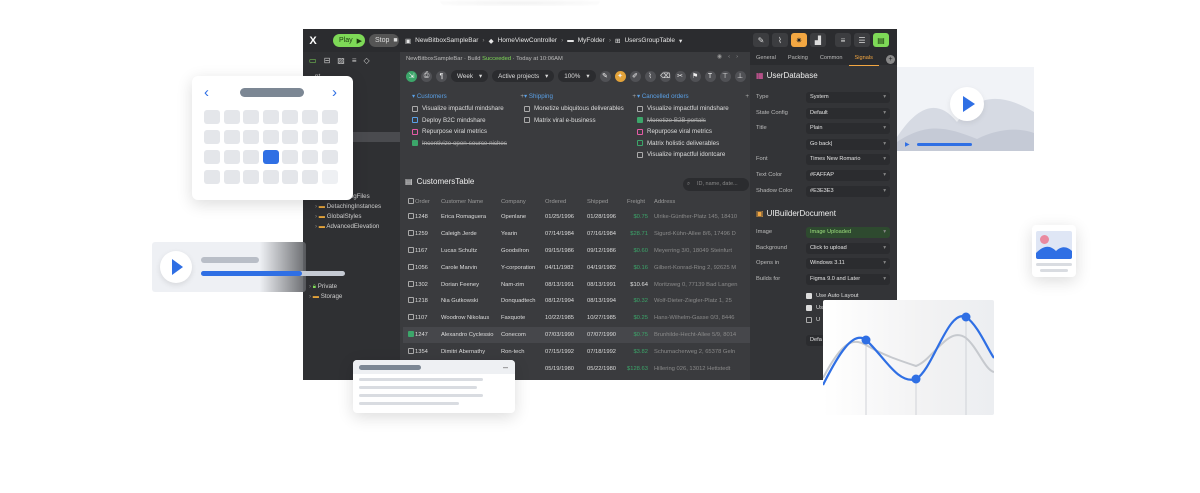 This screenshot has height=493, width=1200. Describe the element at coordinates (471, 202) in the screenshot. I see `column-header: Customer Name` at that location.